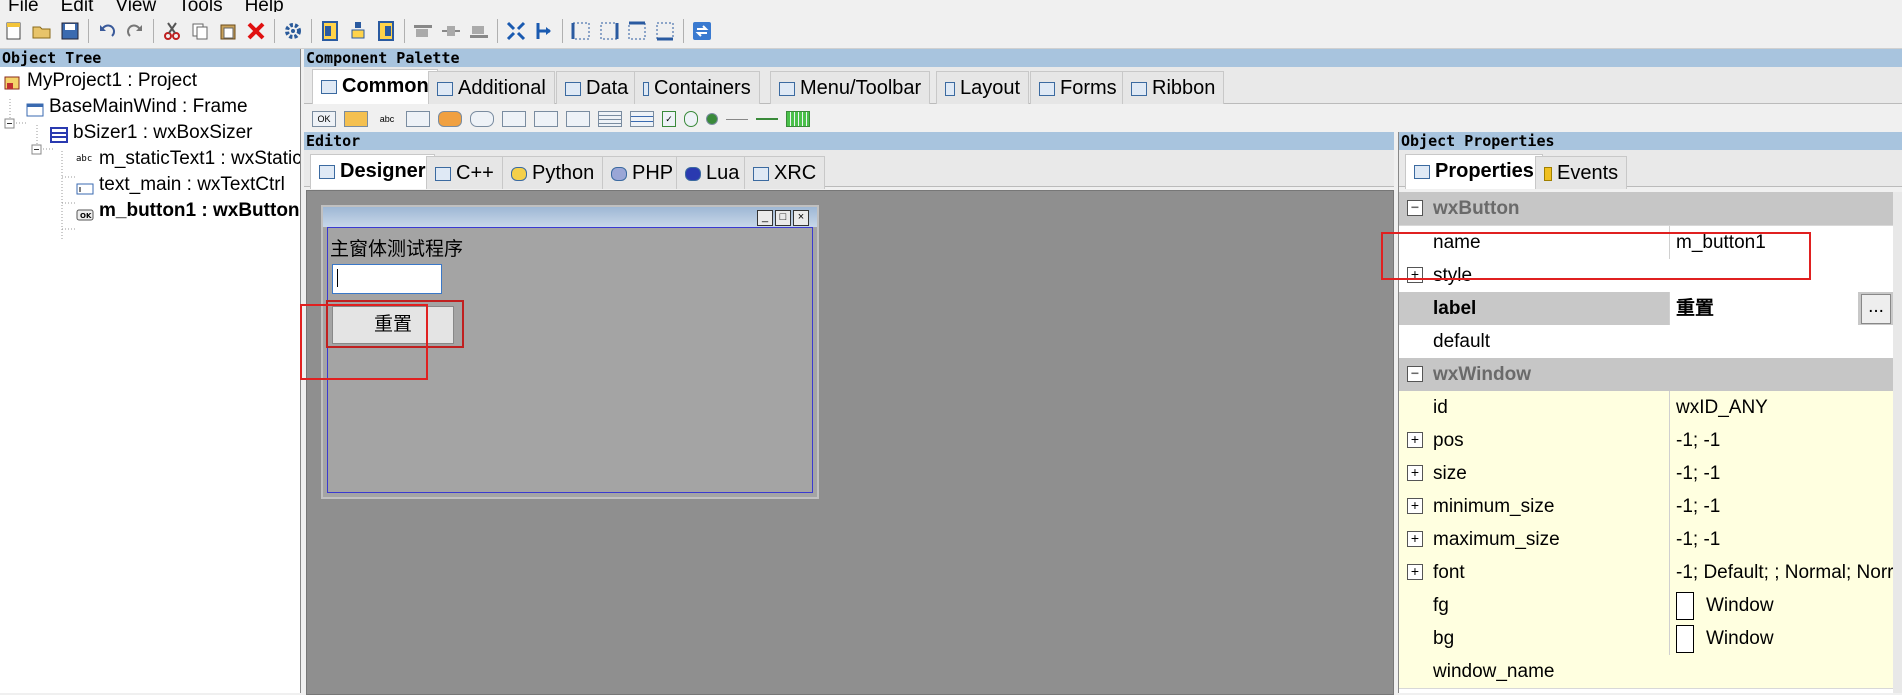 The width and height of the screenshot is (1902, 695). What do you see at coordinates (372, 171) in the screenshot?
I see `tab-designer: Designer` at bounding box center [372, 171].